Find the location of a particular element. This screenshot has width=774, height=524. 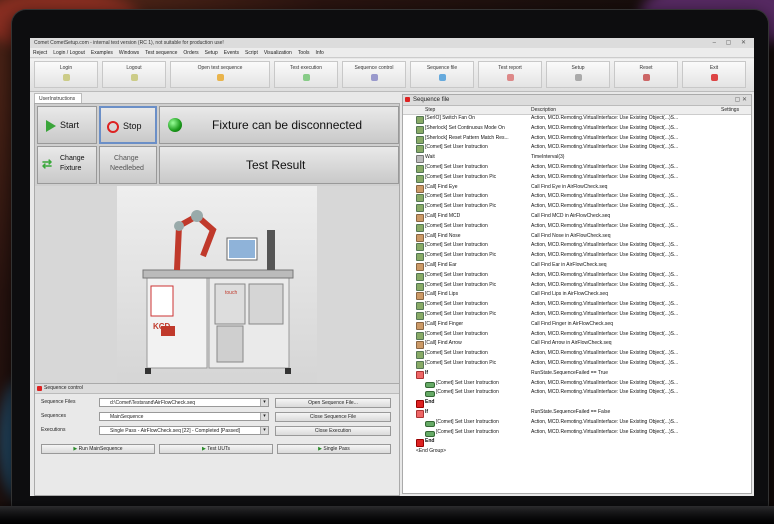

sequence-step-row: Wait TimeInterval(3) is located at coordinates (577, 158).